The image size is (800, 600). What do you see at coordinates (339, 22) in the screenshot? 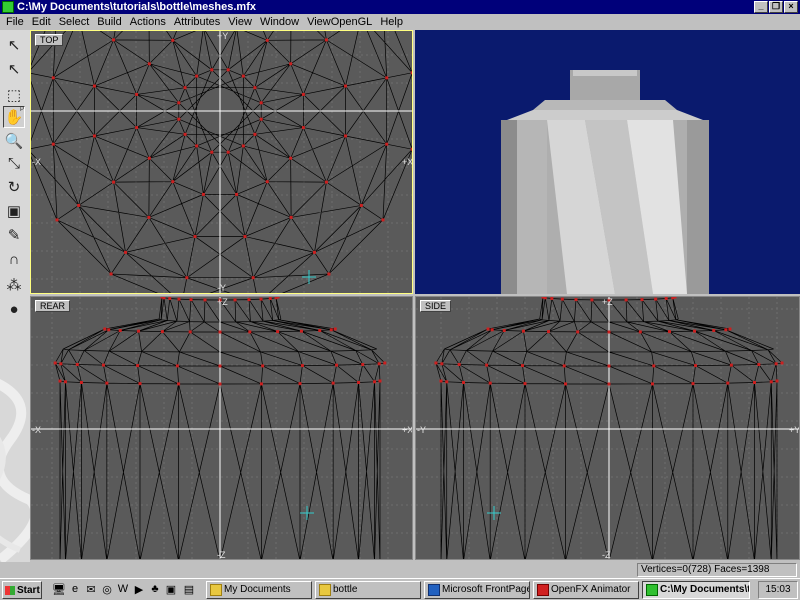
I see `menu-viewopengl: ViewOpenGL` at bounding box center [339, 22].